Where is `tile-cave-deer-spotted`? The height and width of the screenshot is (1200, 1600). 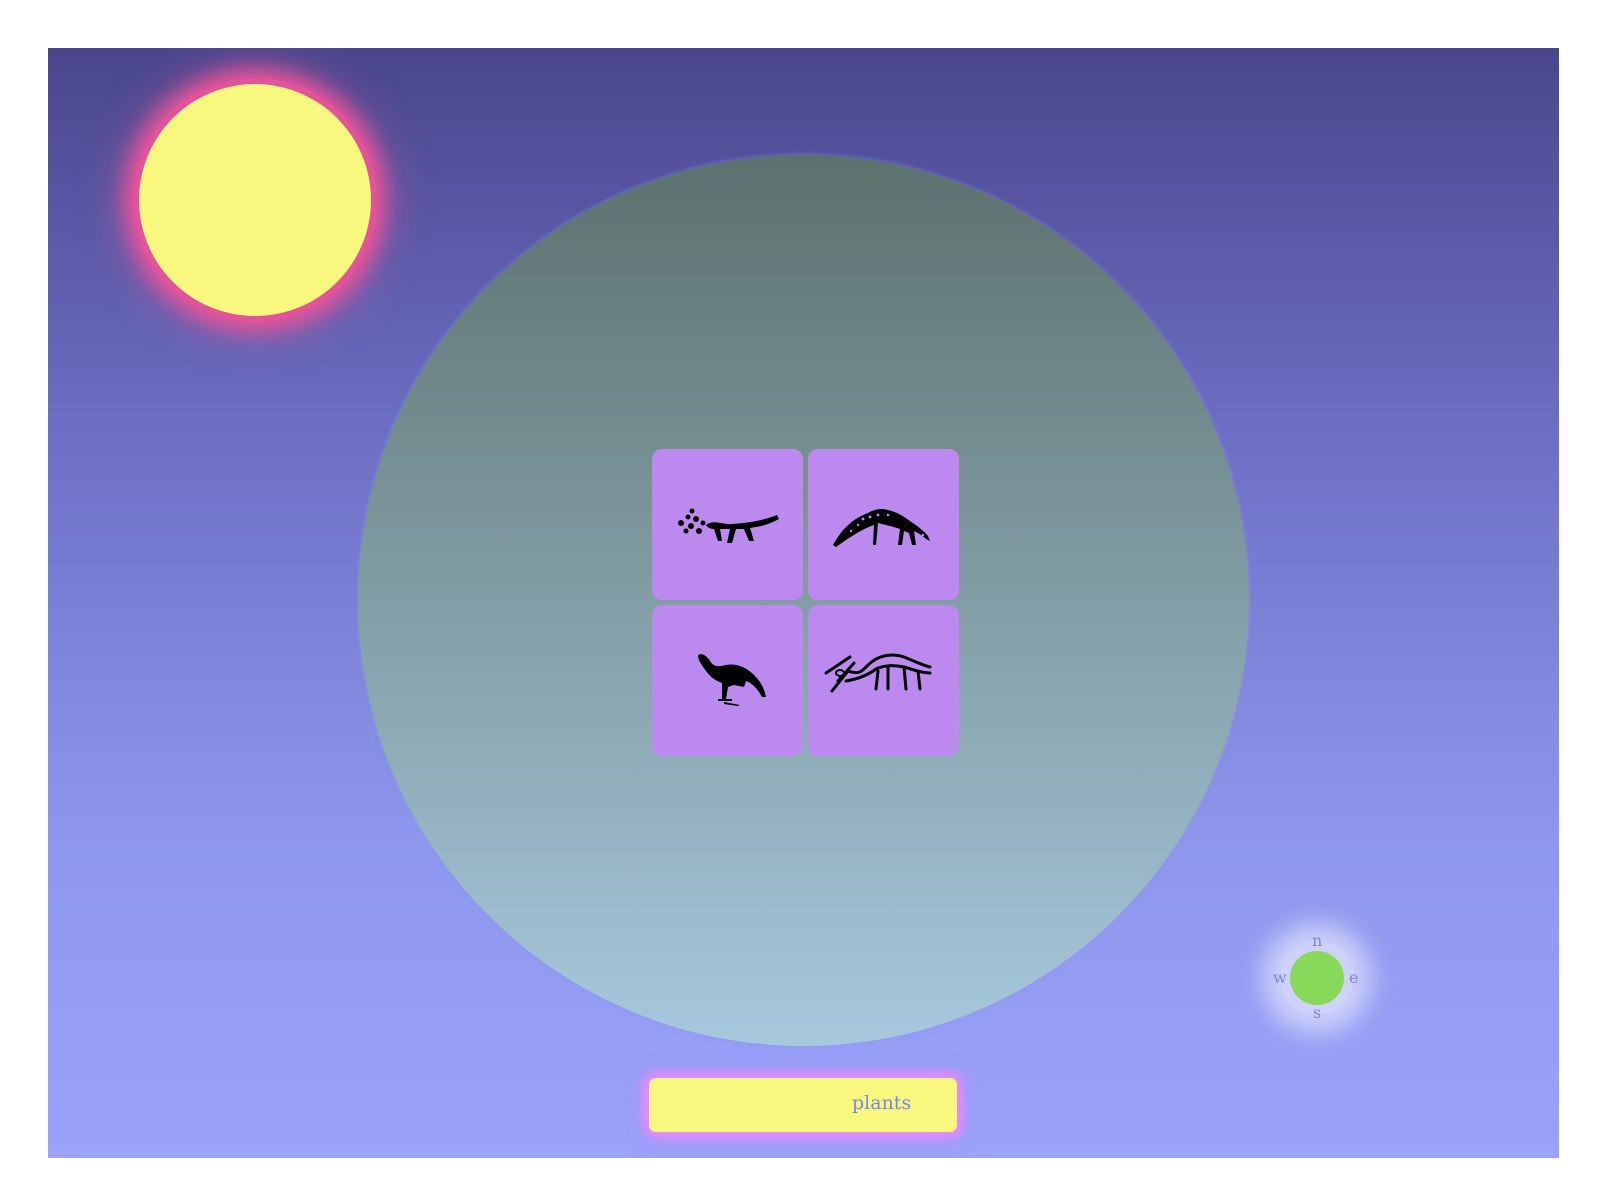 tile-cave-deer-spotted is located at coordinates (883, 524).